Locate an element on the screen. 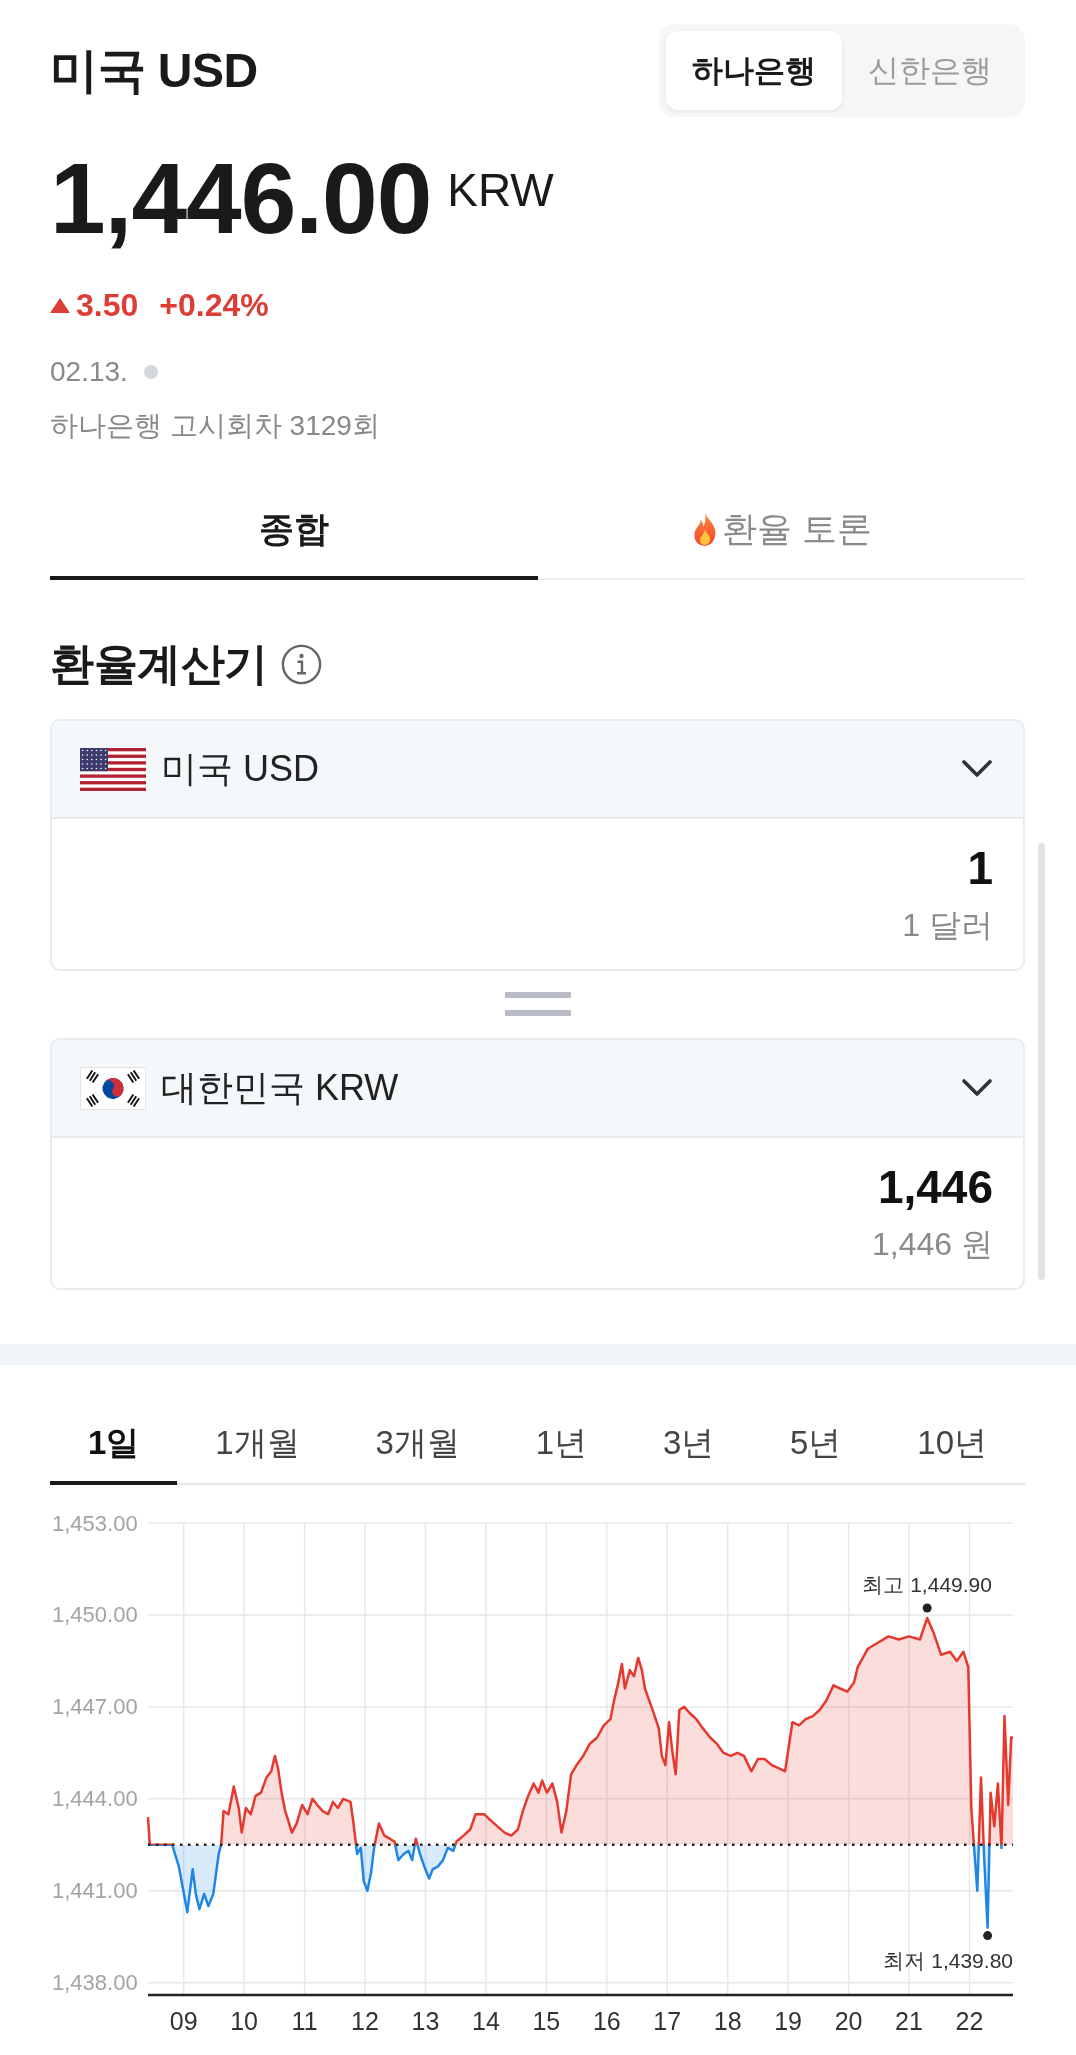  x-axis-label: 15 is located at coordinates (546, 2021).